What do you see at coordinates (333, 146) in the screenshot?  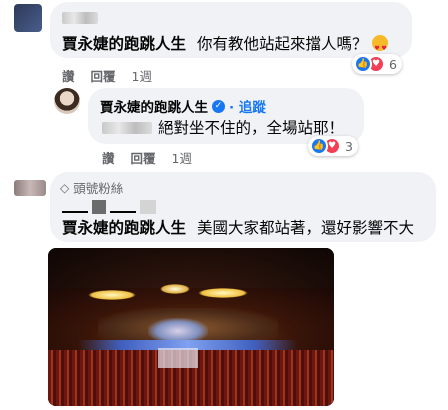 I see `reply-reaction-summary: 👍 ♥ 3` at bounding box center [333, 146].